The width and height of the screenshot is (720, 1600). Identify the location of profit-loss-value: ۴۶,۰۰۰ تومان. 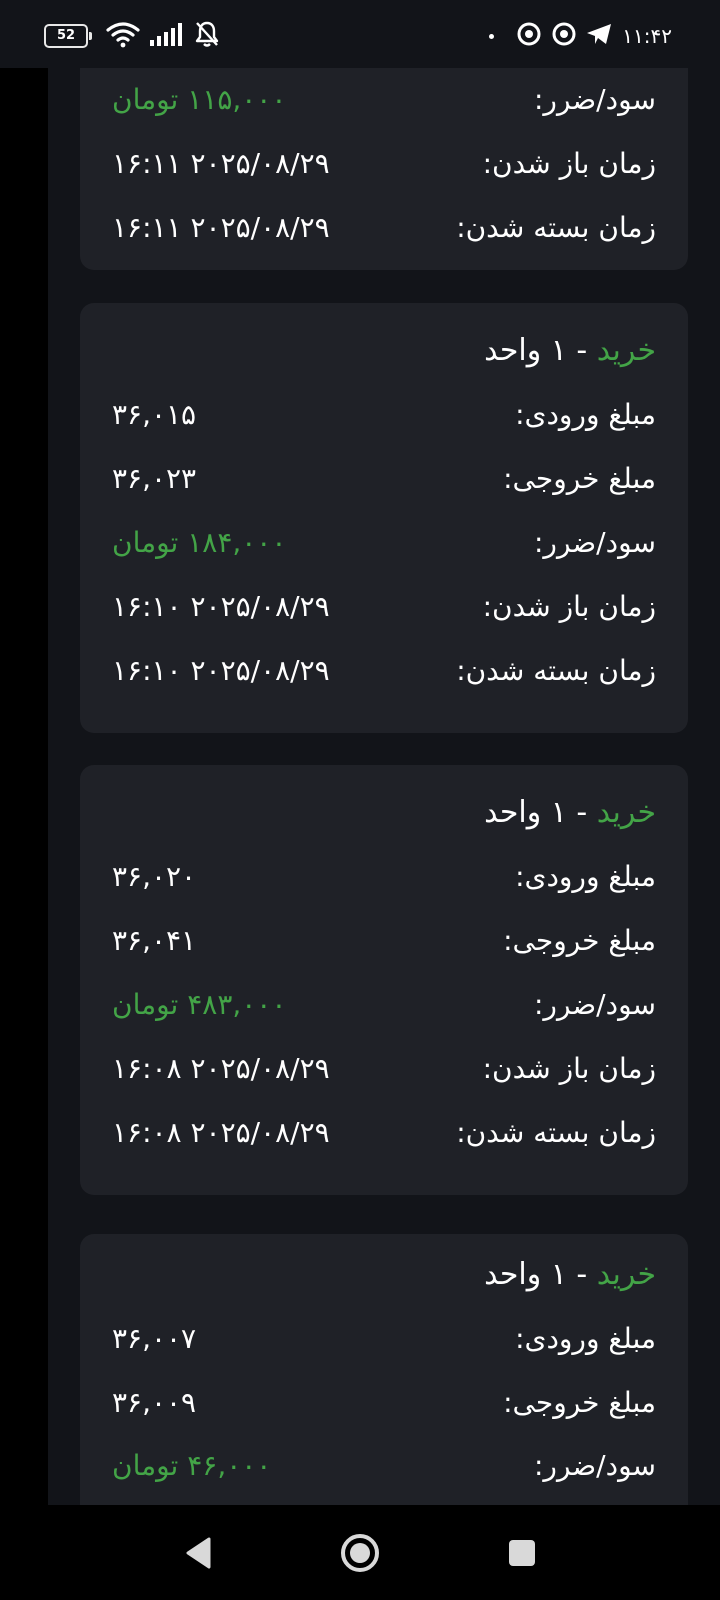
(192, 1465).